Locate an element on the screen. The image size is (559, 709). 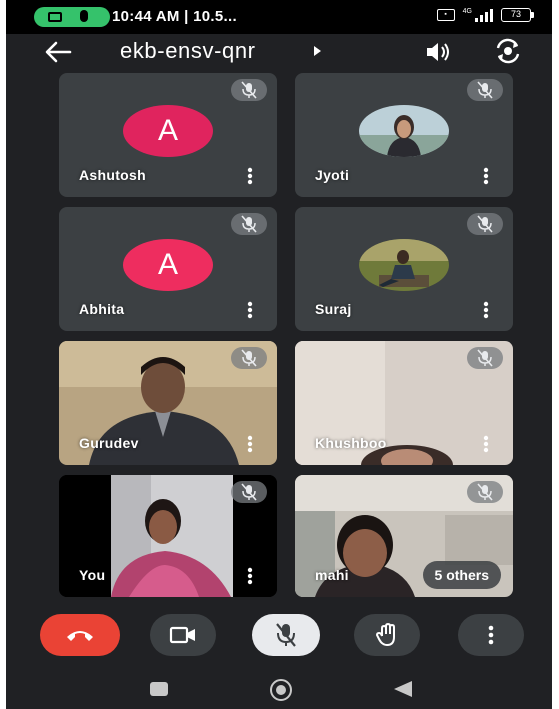
screen-record-camera-icon is located at coordinates (55, 17).